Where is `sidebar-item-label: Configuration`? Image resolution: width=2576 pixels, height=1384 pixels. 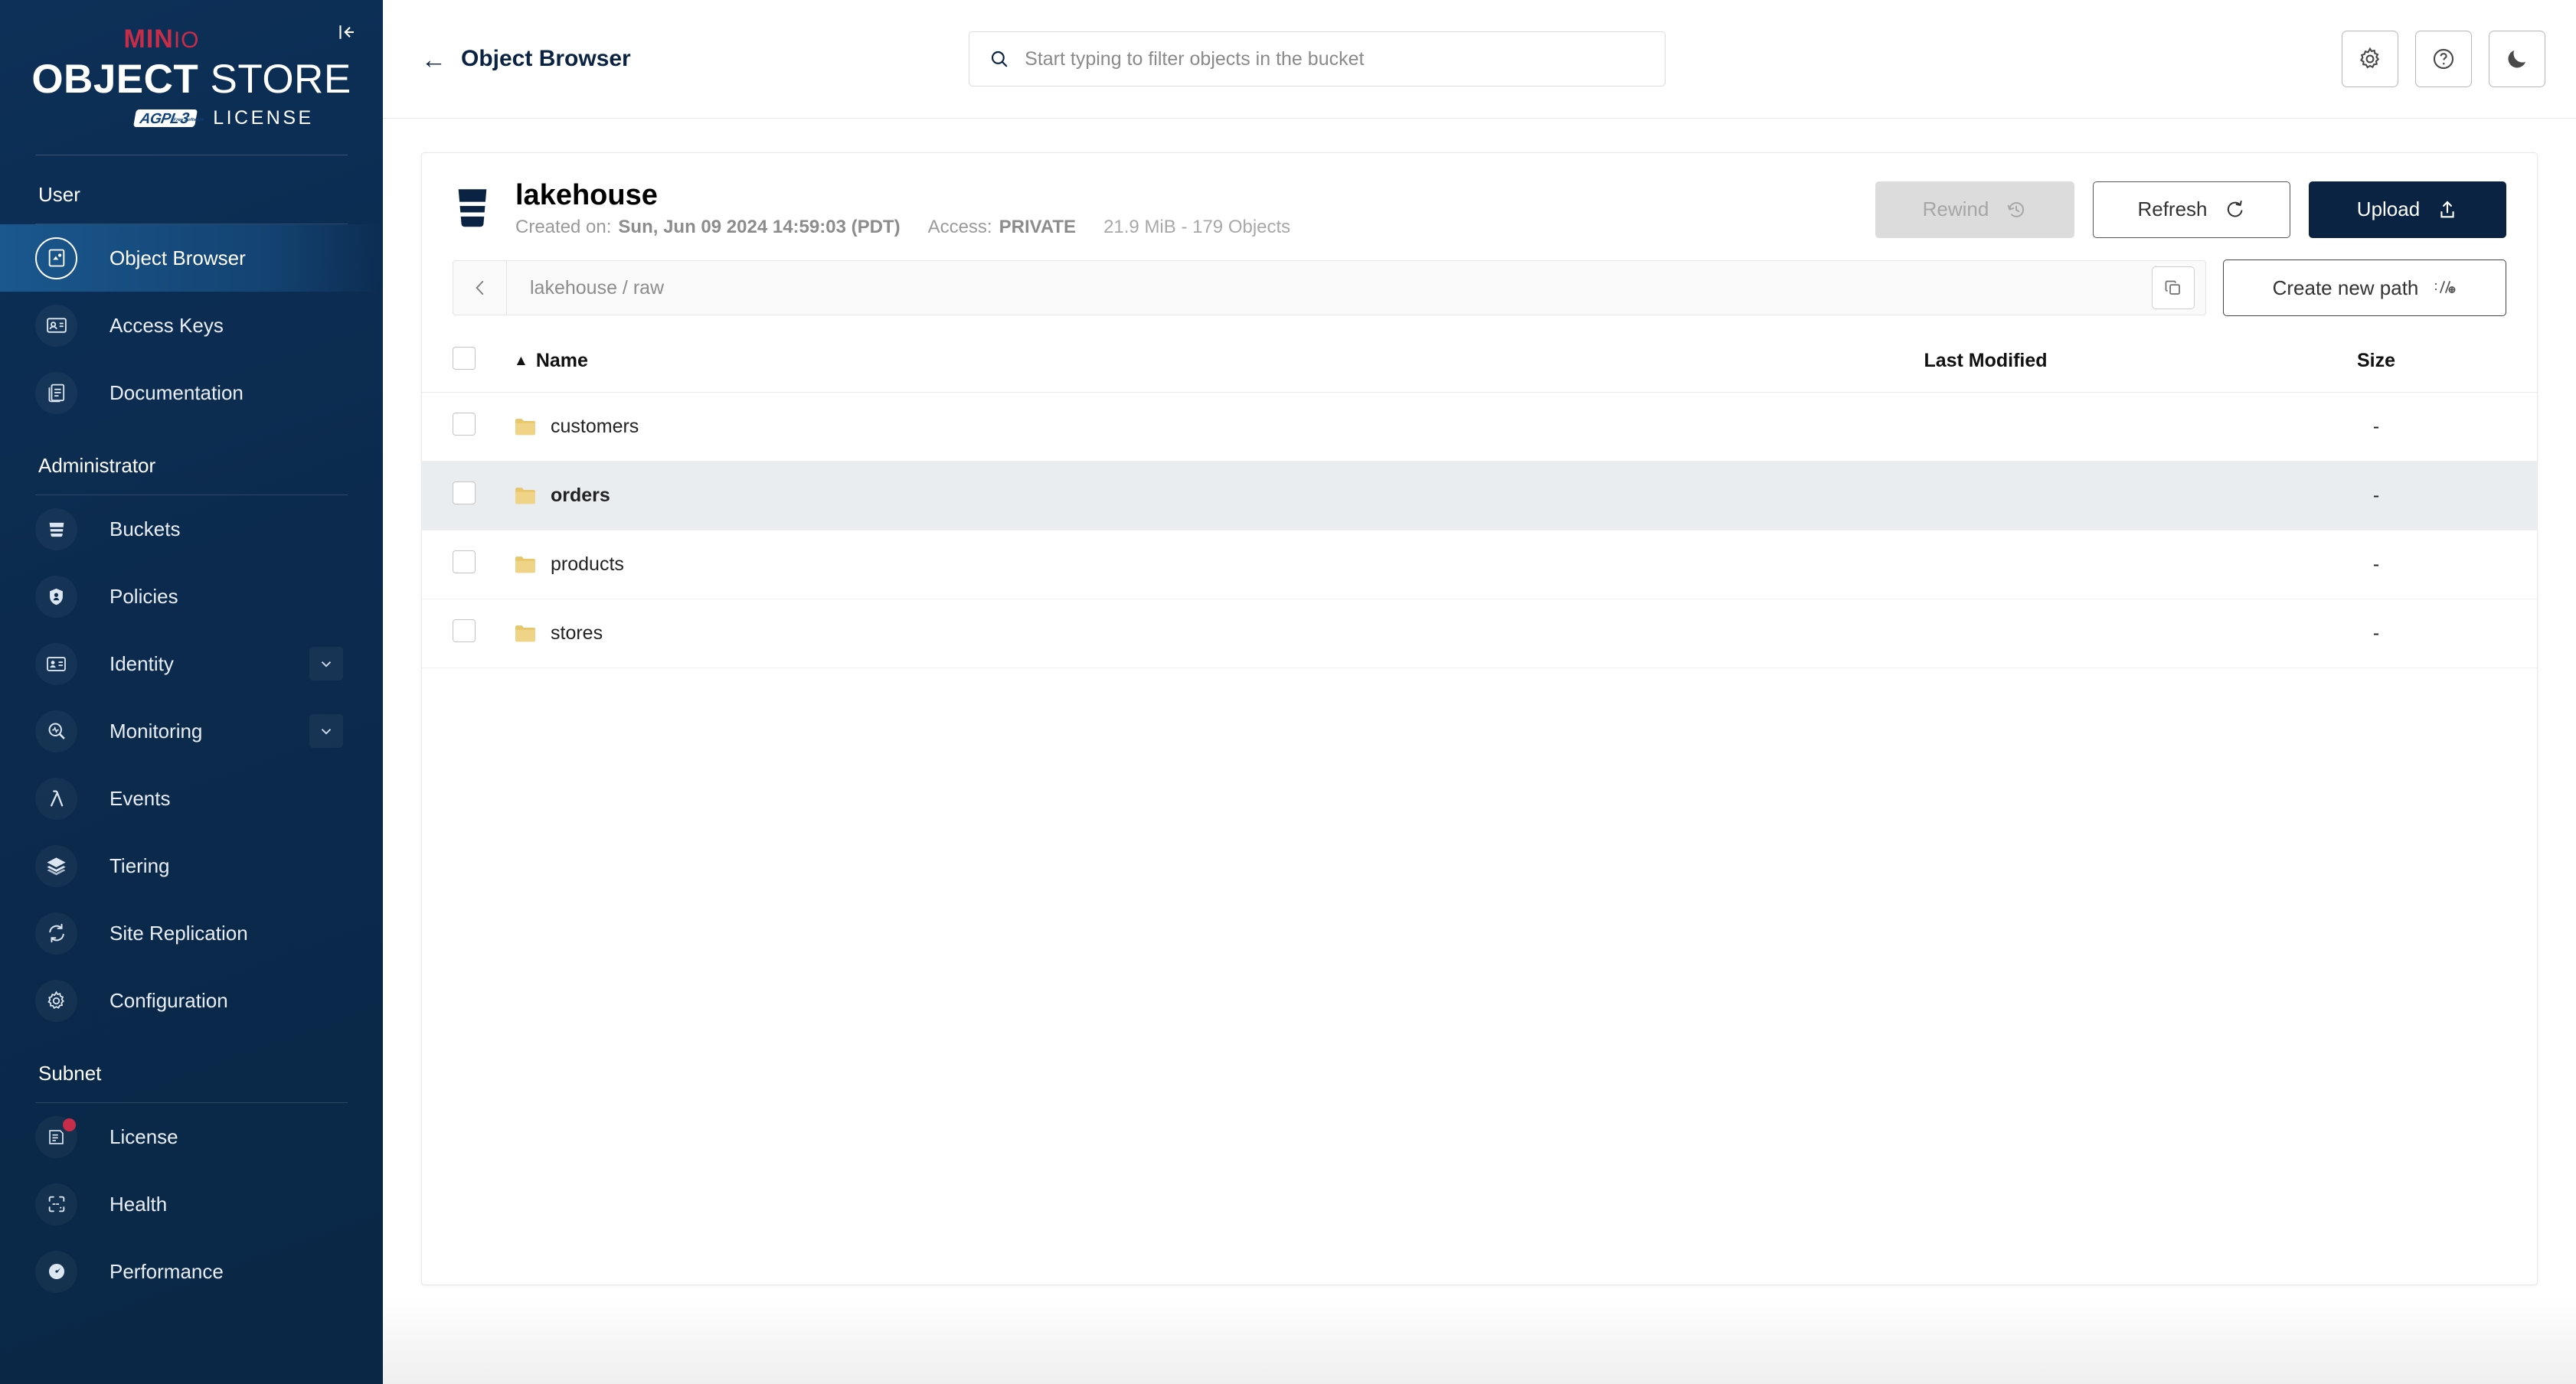
sidebar-item-label: Configuration is located at coordinates (169, 1000).